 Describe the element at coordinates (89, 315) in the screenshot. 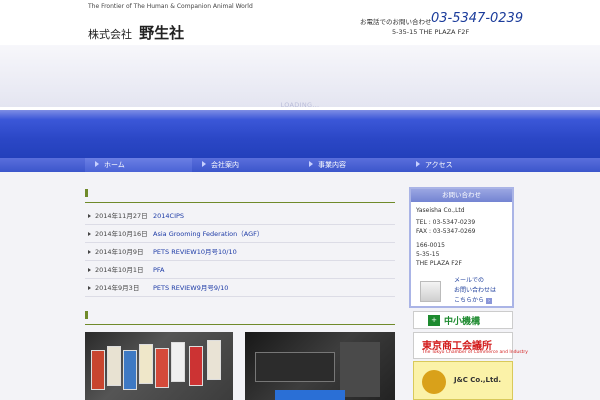

I see `products-section-title` at that location.